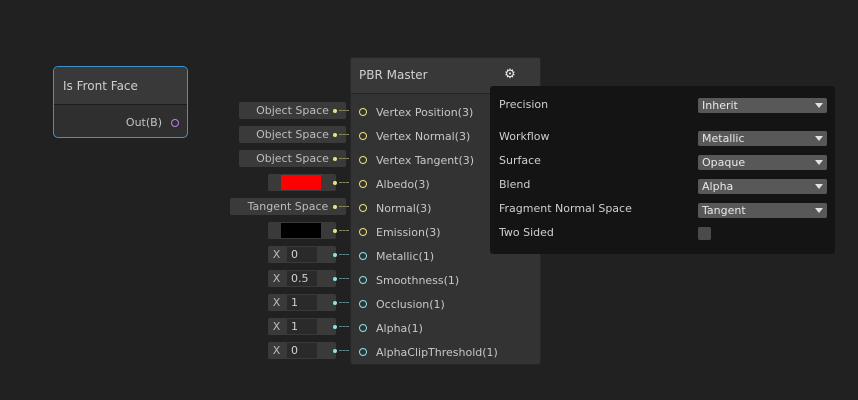 This screenshot has width=858, height=400. I want to click on vertex-tangent-space-label: Object Space, so click(292, 158).